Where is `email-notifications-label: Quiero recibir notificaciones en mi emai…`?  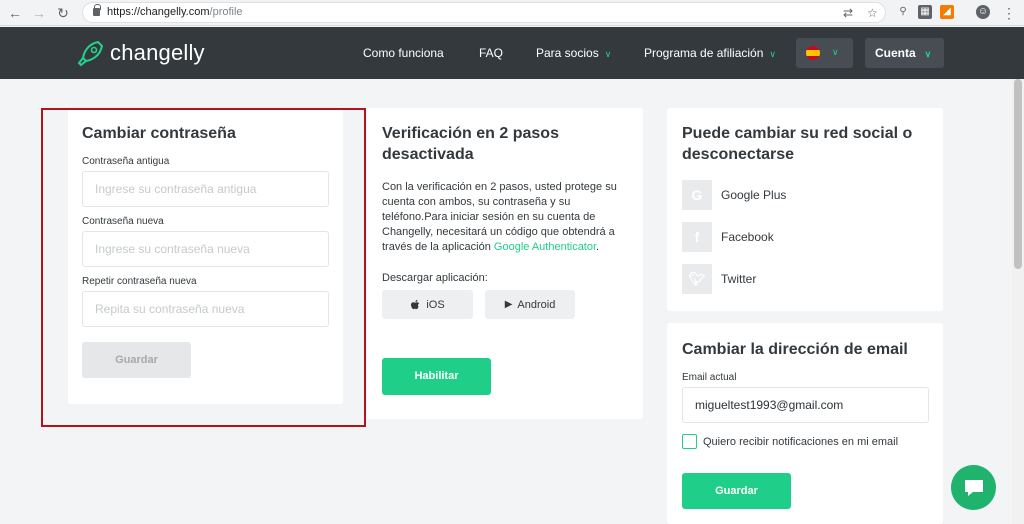 email-notifications-label: Quiero recibir notificaciones en mi emai… is located at coordinates (800, 442).